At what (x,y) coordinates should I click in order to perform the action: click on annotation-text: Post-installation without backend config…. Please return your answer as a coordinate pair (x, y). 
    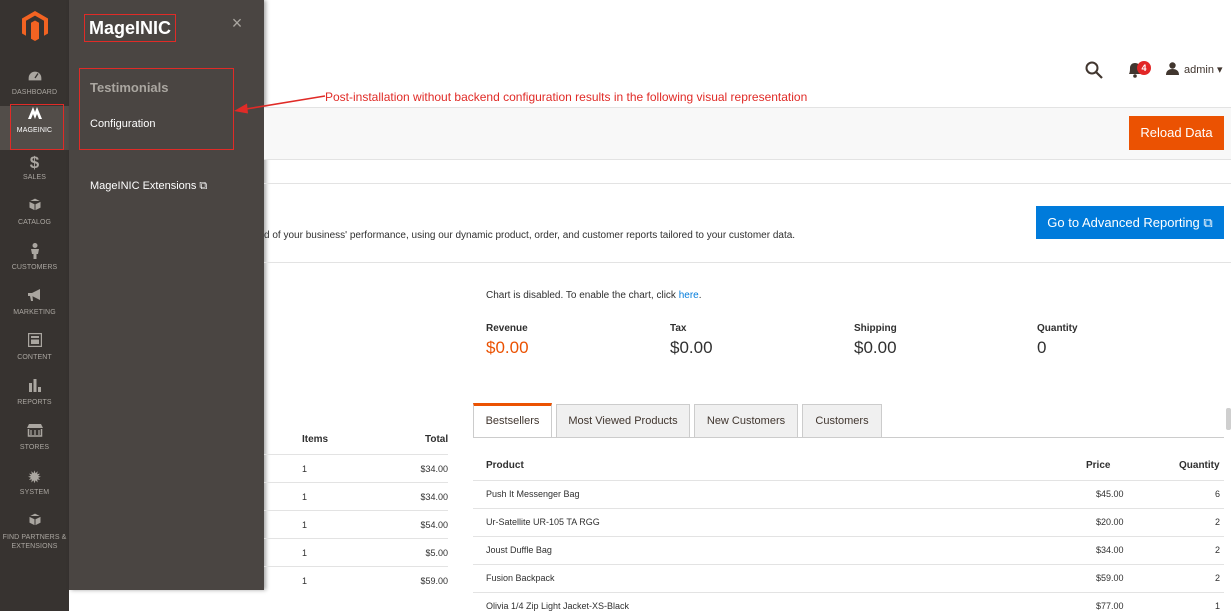
    Looking at the image, I should click on (566, 97).